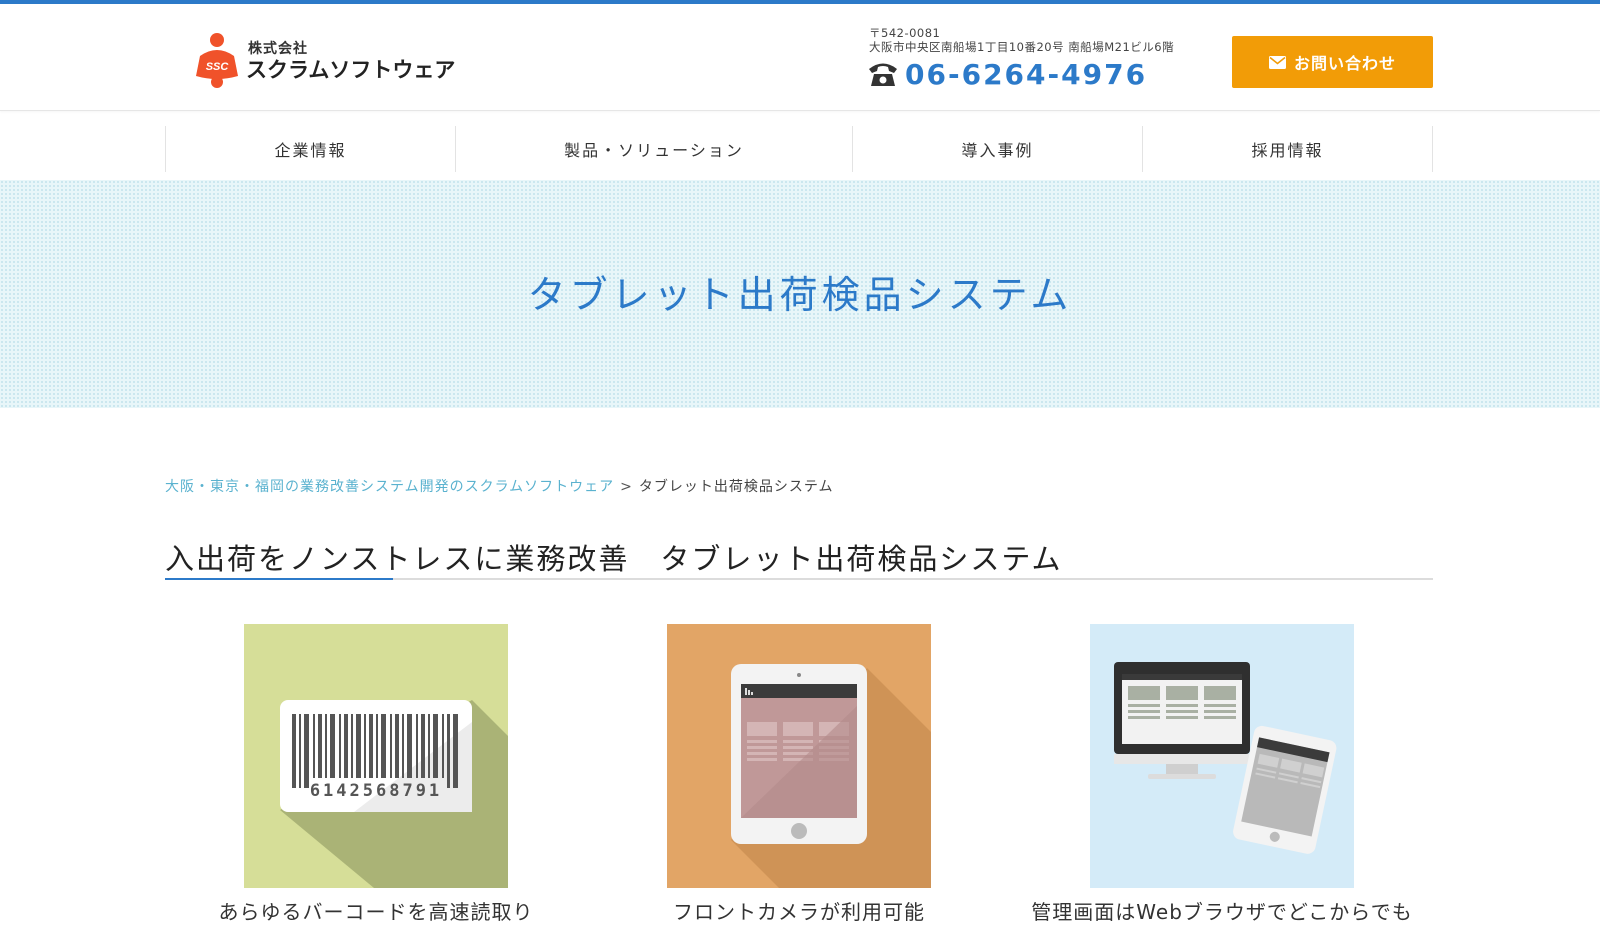 The image size is (1600, 927). Describe the element at coordinates (736, 487) in the screenshot. I see `breadcrumb-current: タブレット出荷検品システム` at that location.